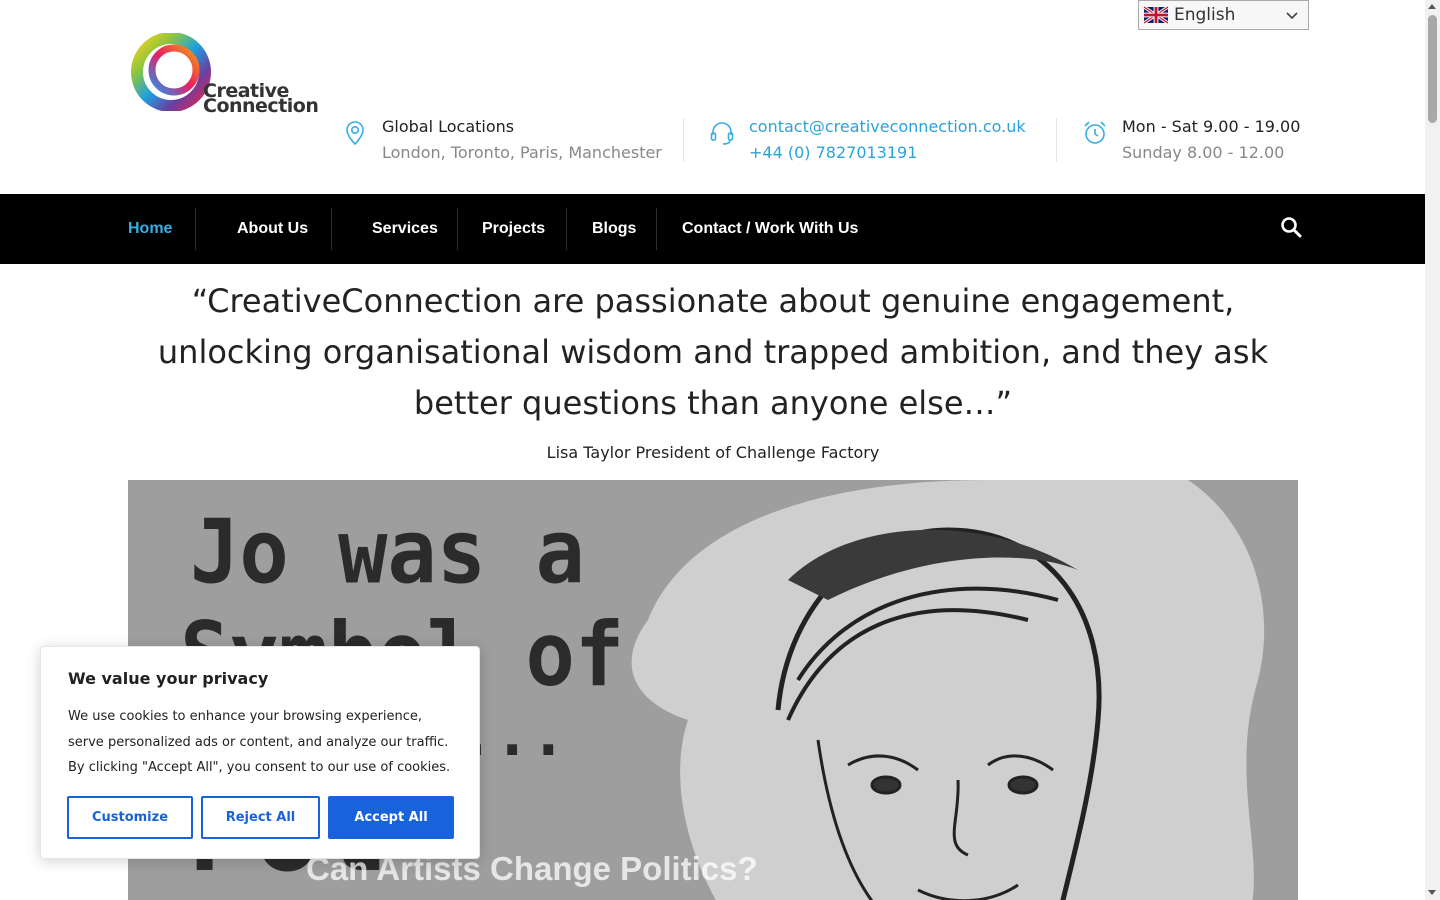 The width and height of the screenshot is (1440, 900). I want to click on nav-item-home: Home, so click(150, 229).